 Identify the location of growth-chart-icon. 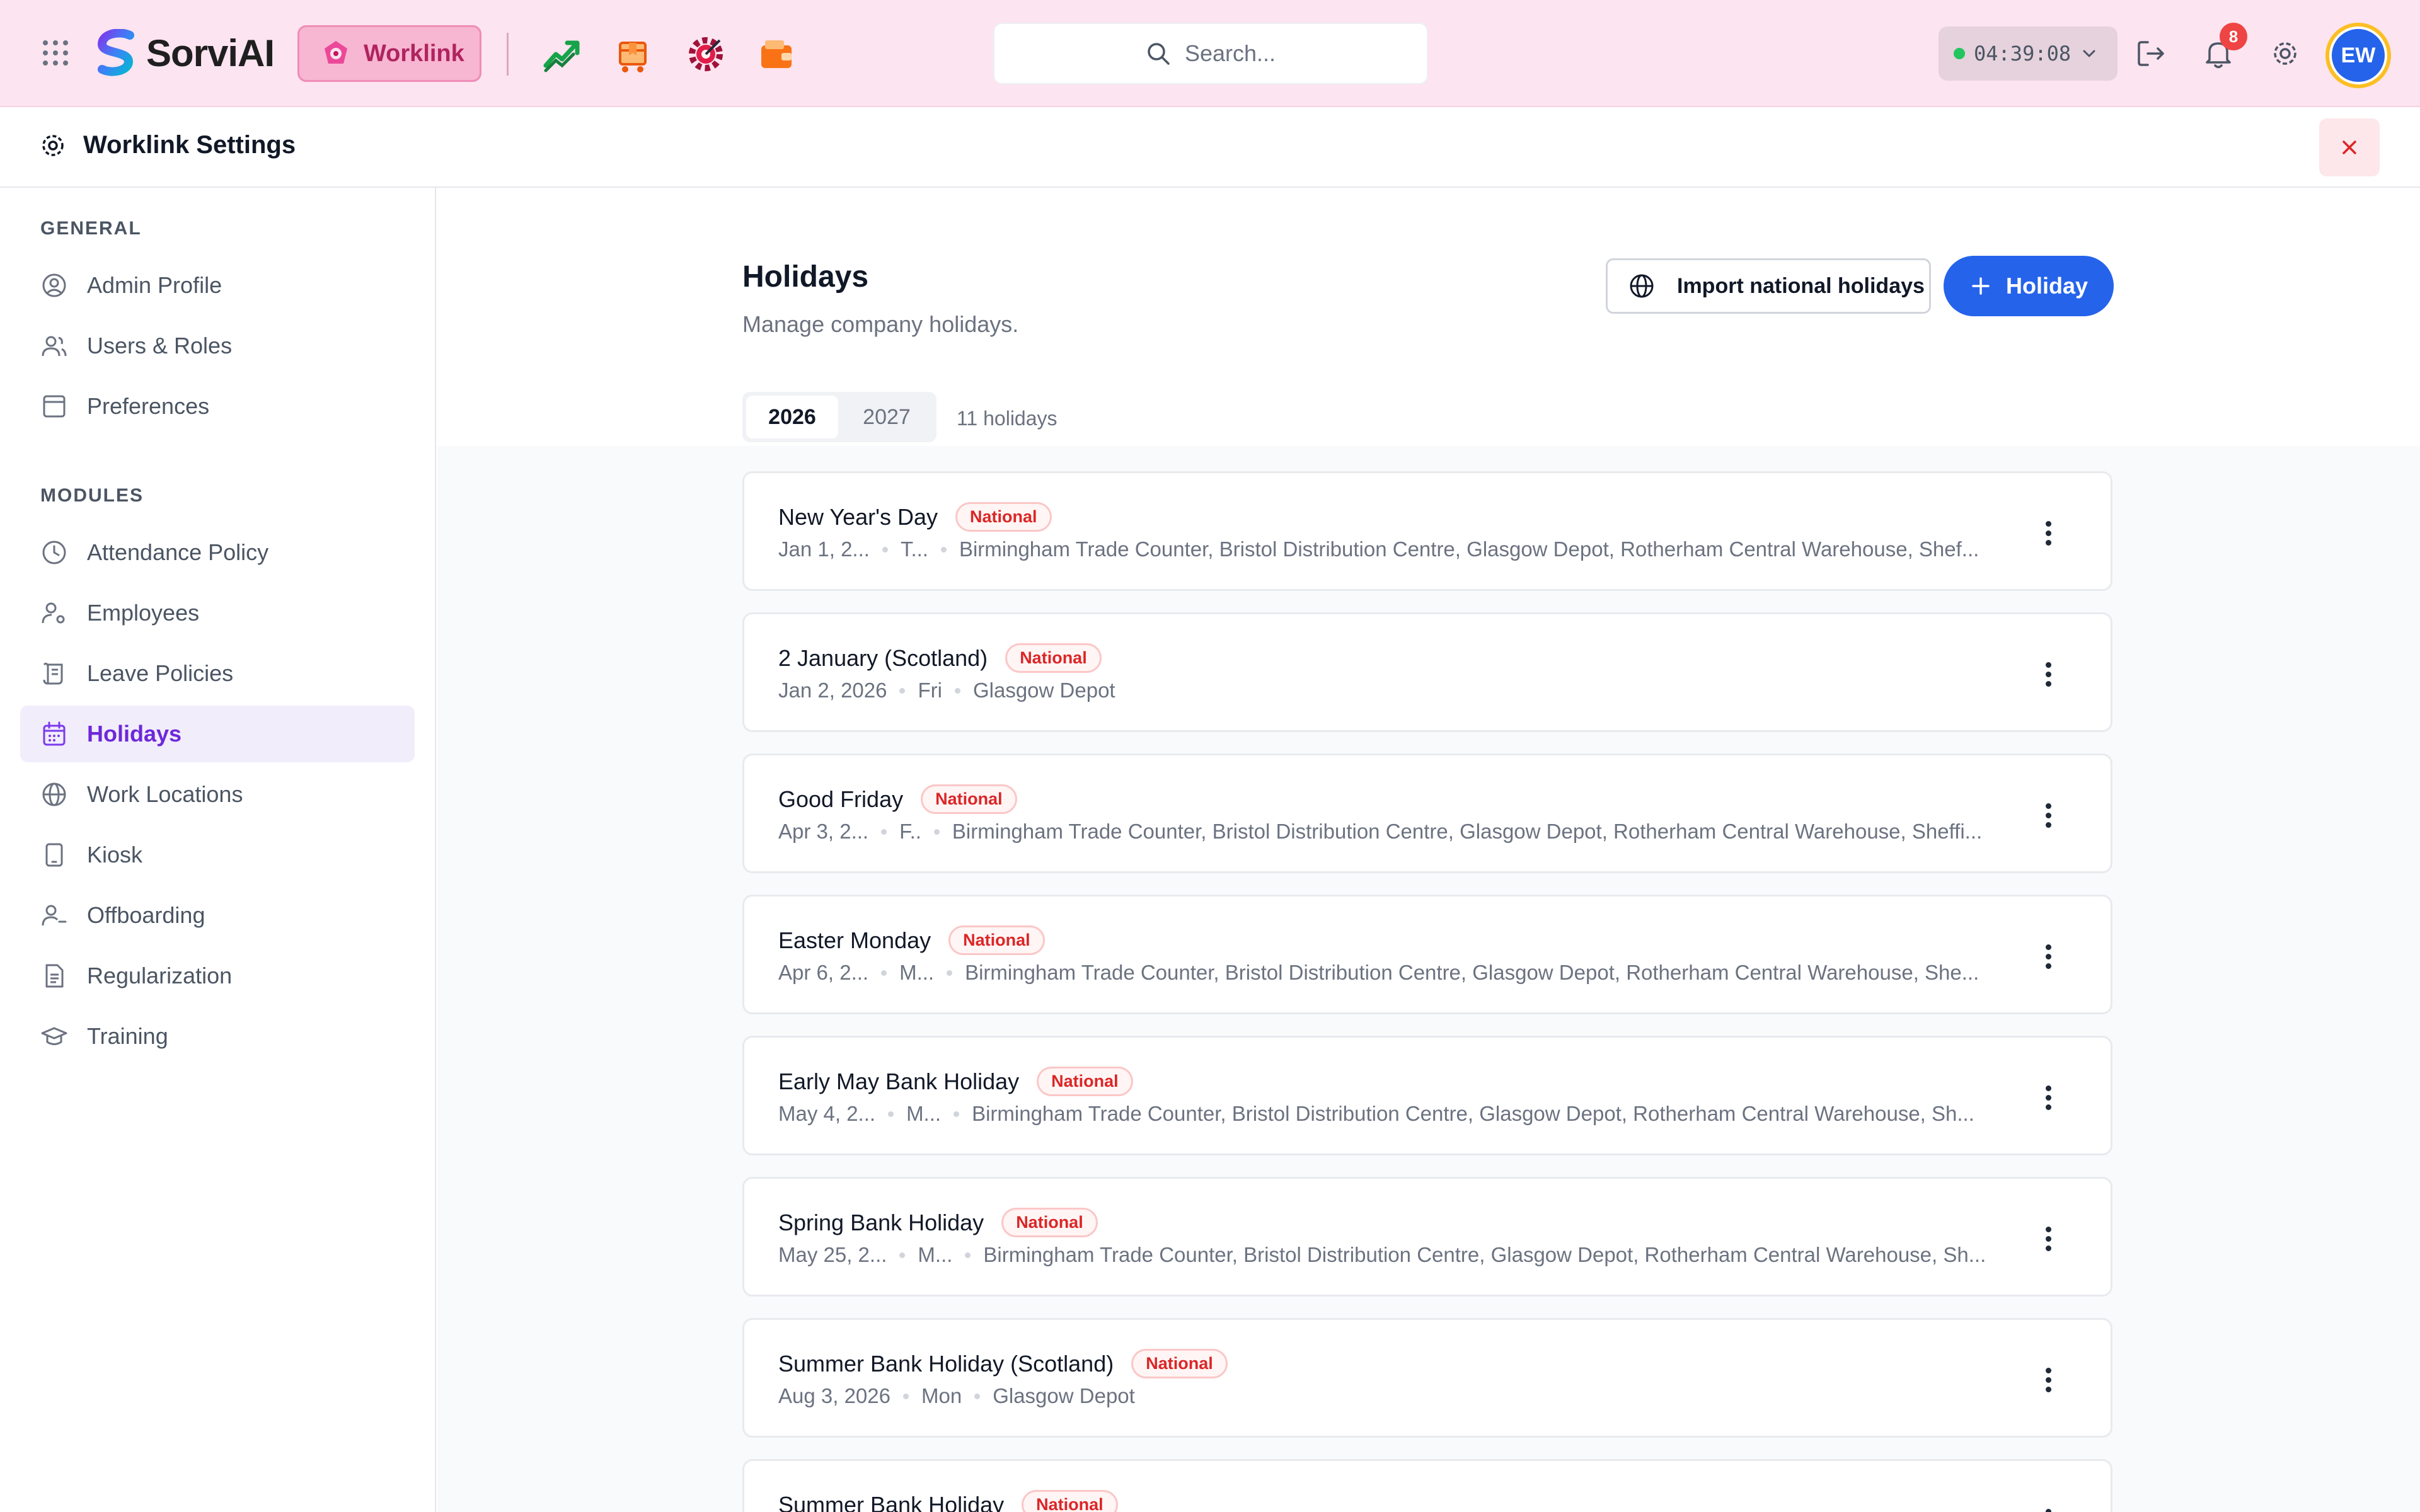
(562, 54).